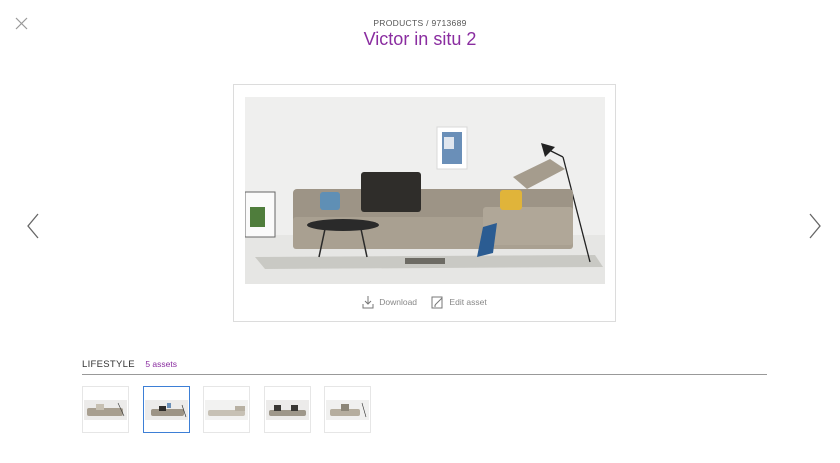 This screenshot has height=463, width=840. I want to click on edit-icon, so click(437, 302).